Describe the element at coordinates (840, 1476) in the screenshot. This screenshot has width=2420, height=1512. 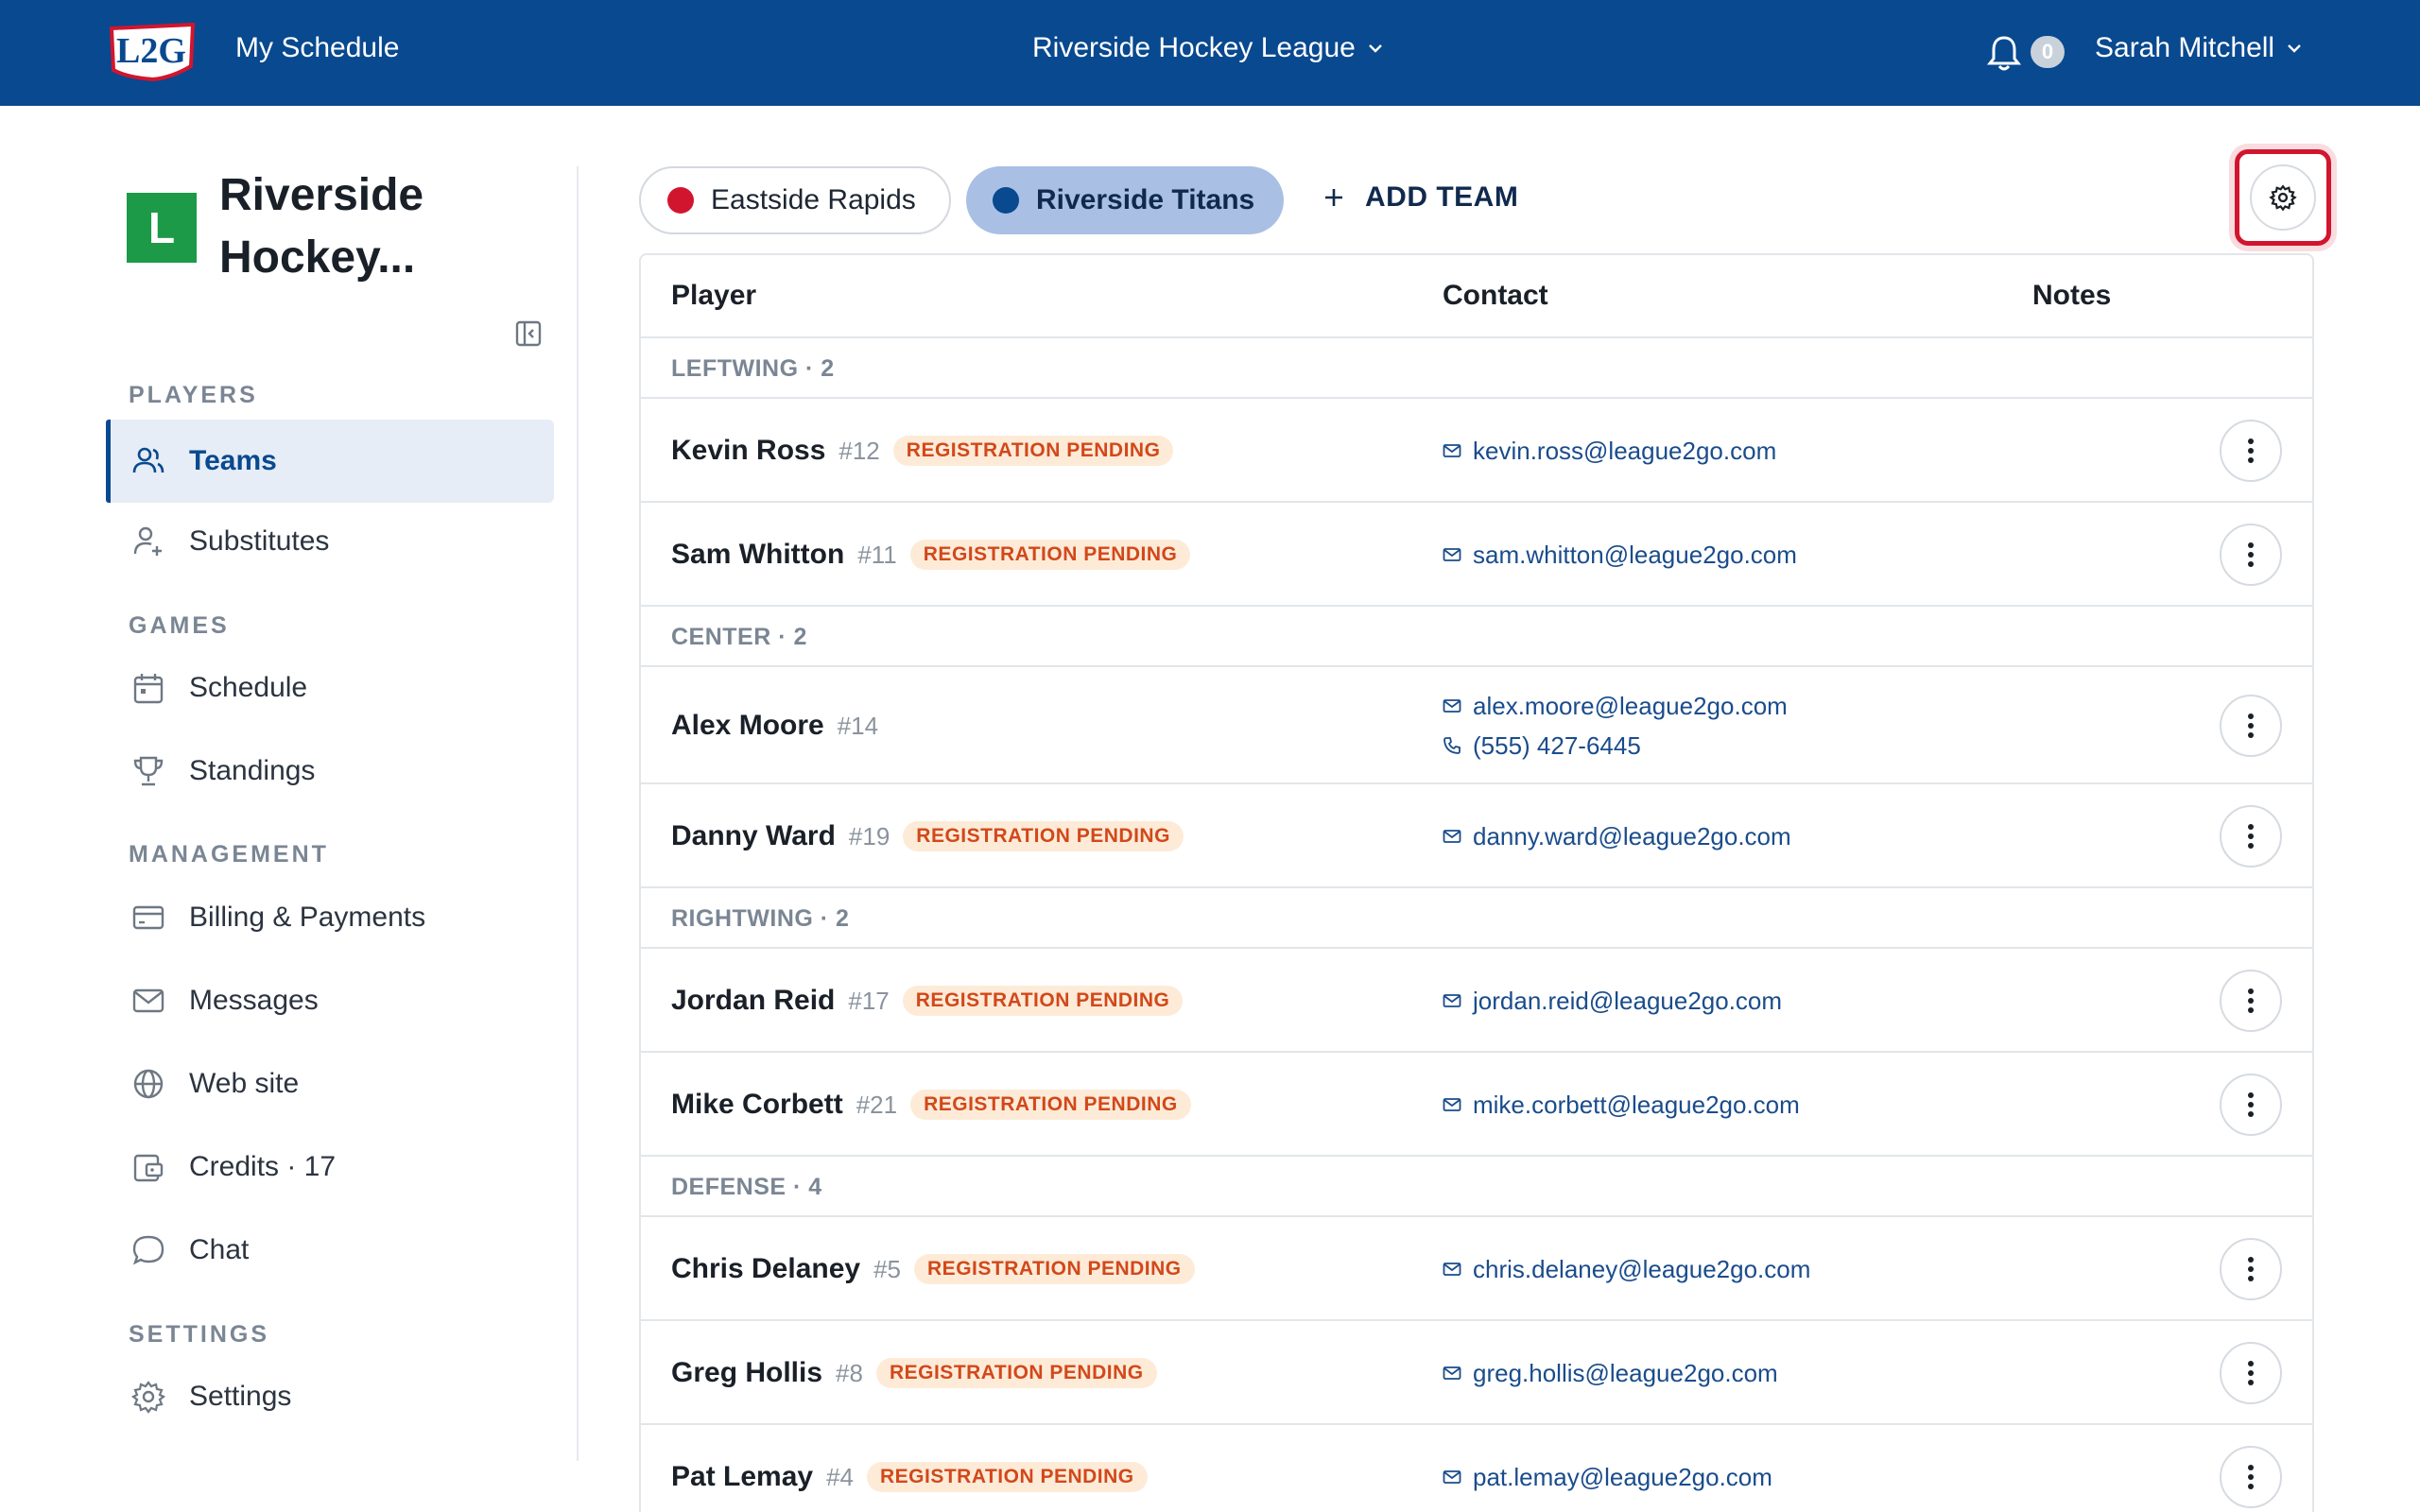
I see `player-number: #4` at that location.